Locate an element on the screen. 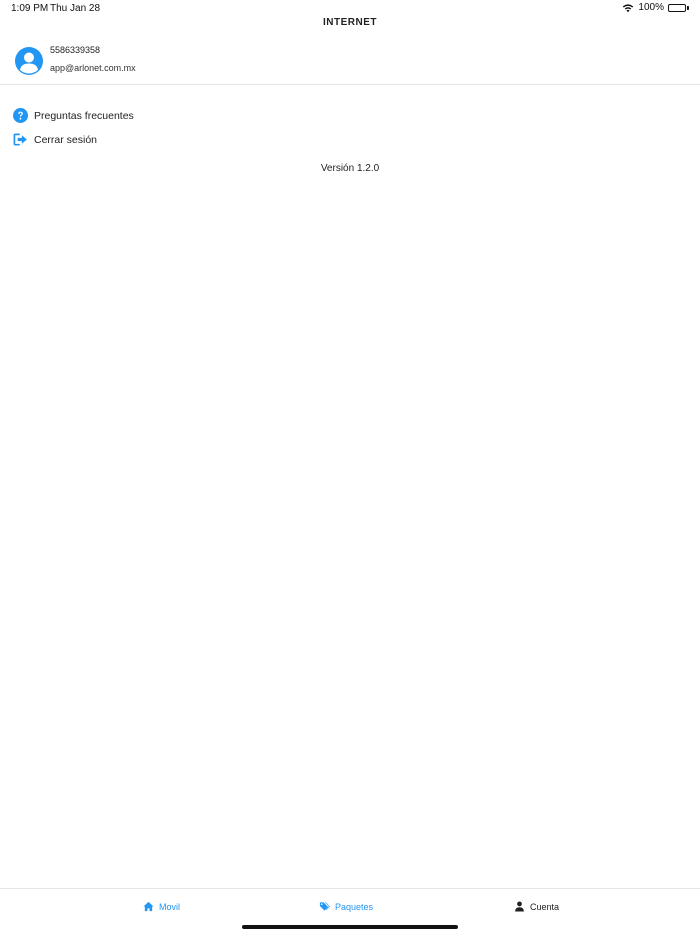  home-indicator is located at coordinates (350, 927).